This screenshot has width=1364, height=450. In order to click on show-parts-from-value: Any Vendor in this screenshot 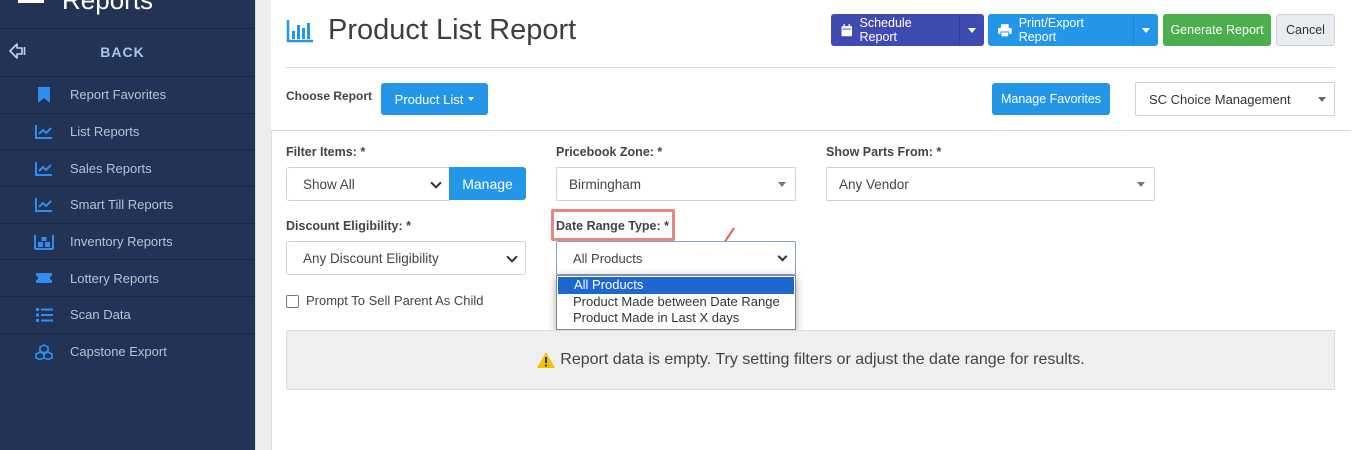, I will do `click(874, 184)`.